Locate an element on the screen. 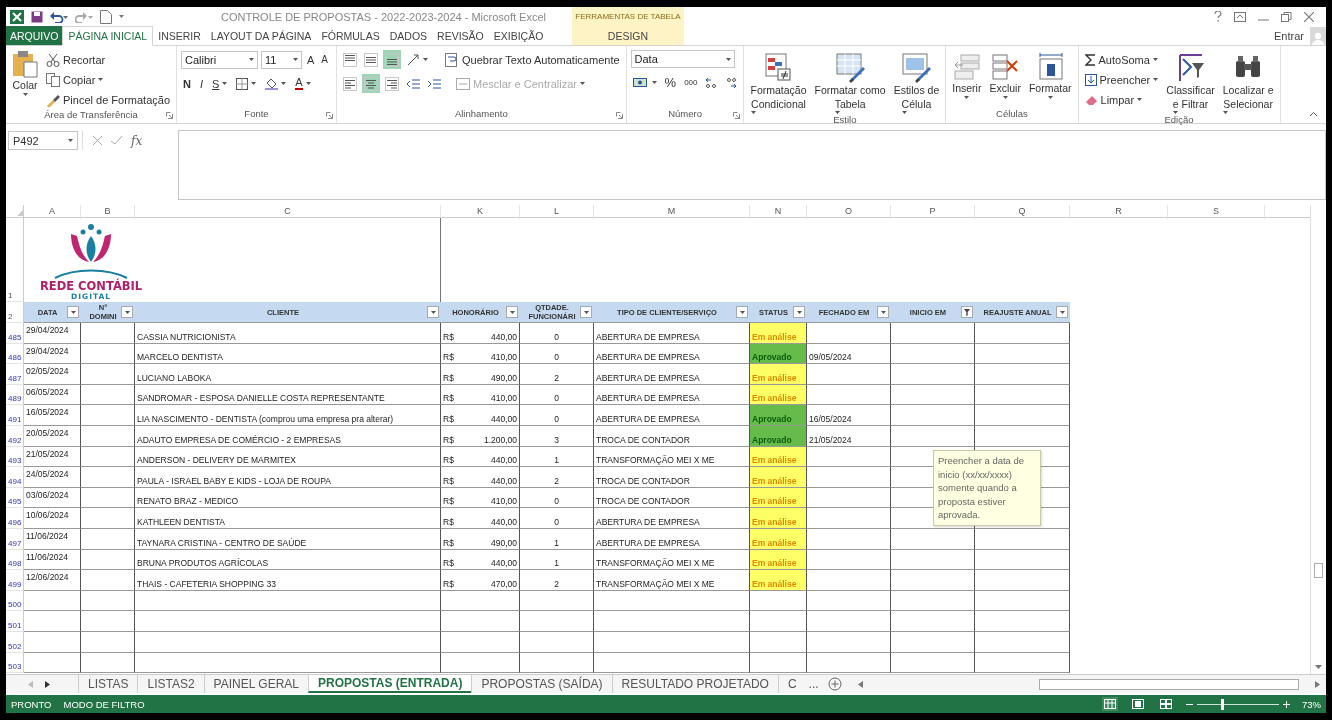  cells-button: Formatar is located at coordinates (1050, 79).